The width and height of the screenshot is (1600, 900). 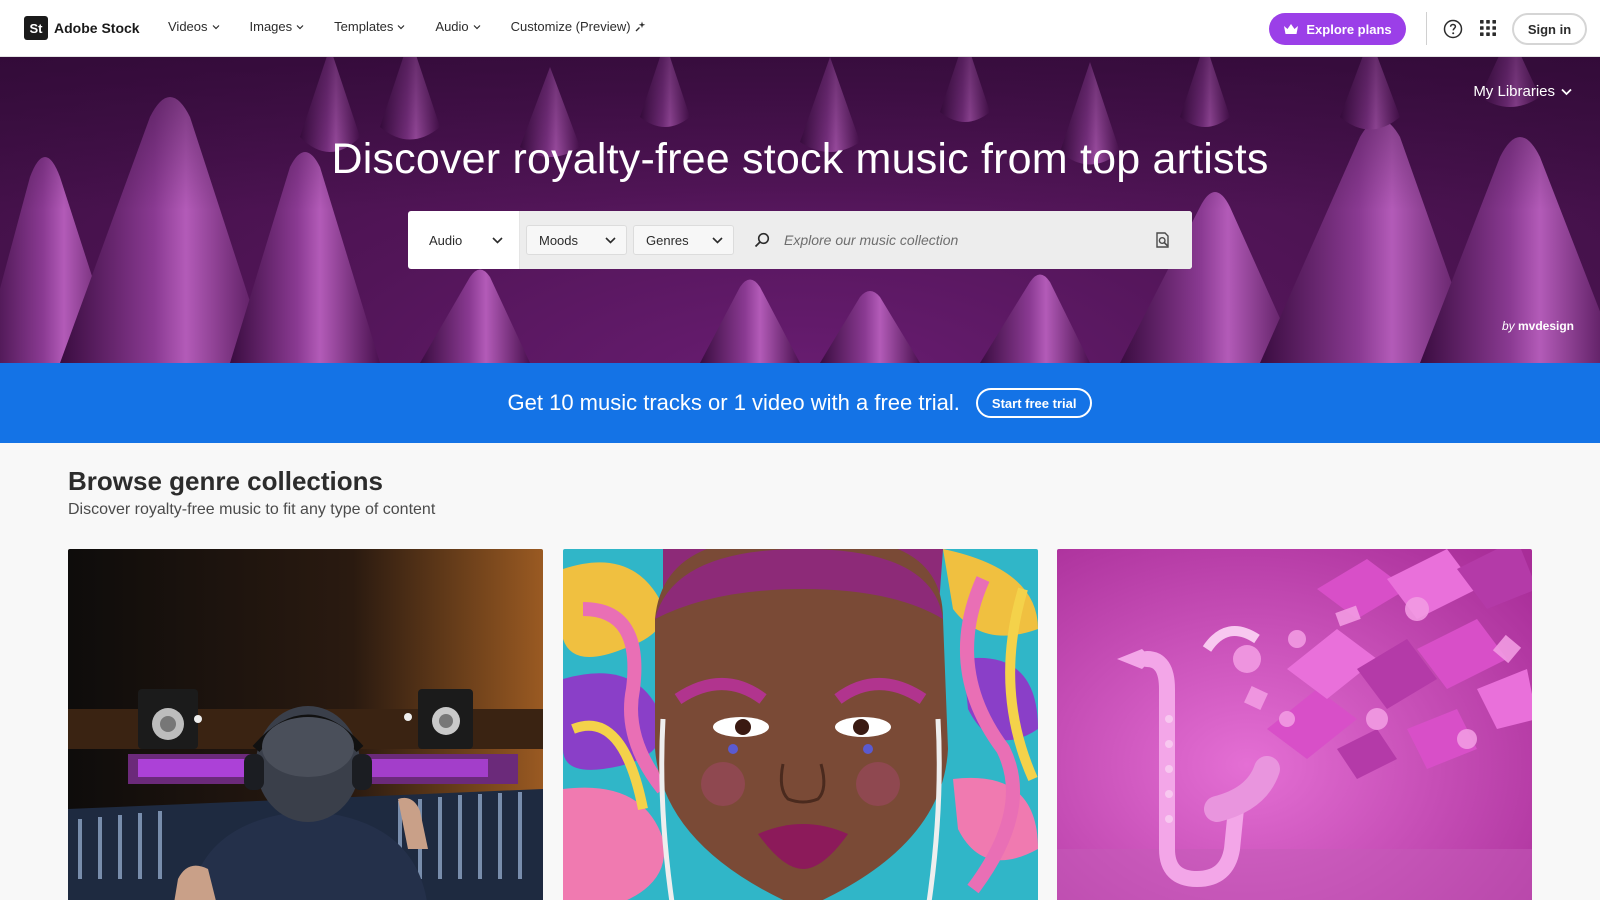 I want to click on sign-in-button: Sign in, so click(x=1549, y=29).